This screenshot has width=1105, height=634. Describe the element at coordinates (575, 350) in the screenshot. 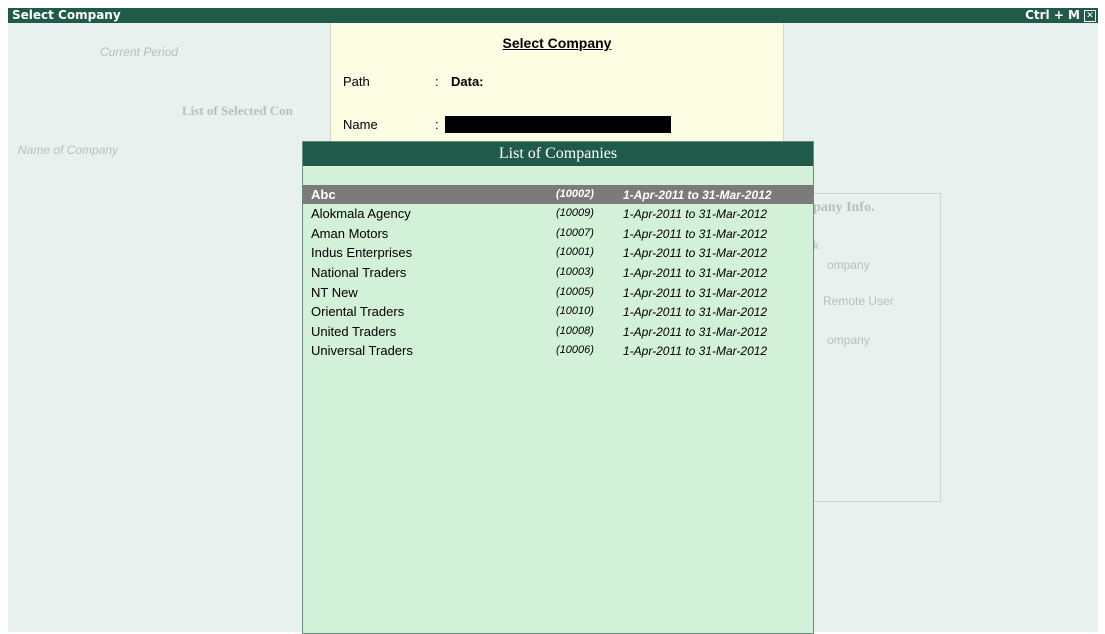

I see `company-code: (10006)` at that location.